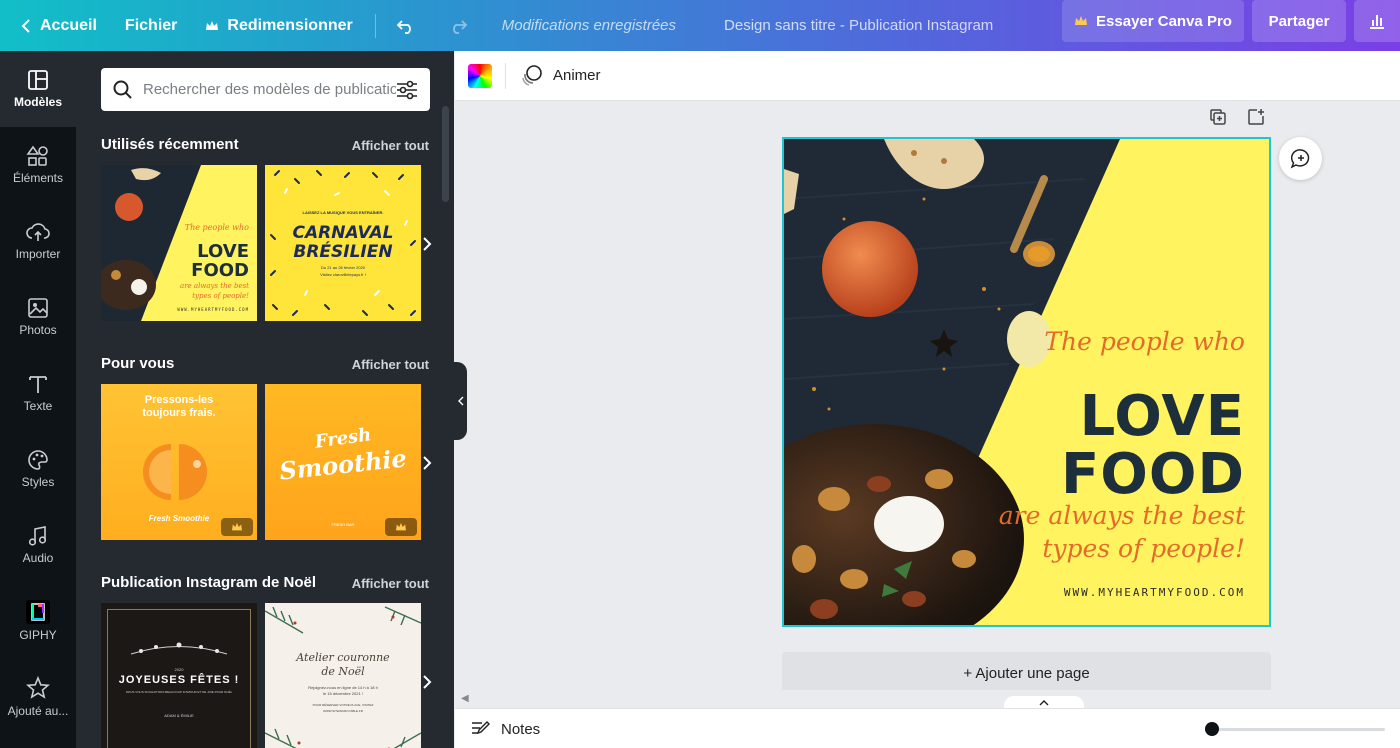 The width and height of the screenshot is (1400, 748). I want to click on search-input, so click(269, 89).